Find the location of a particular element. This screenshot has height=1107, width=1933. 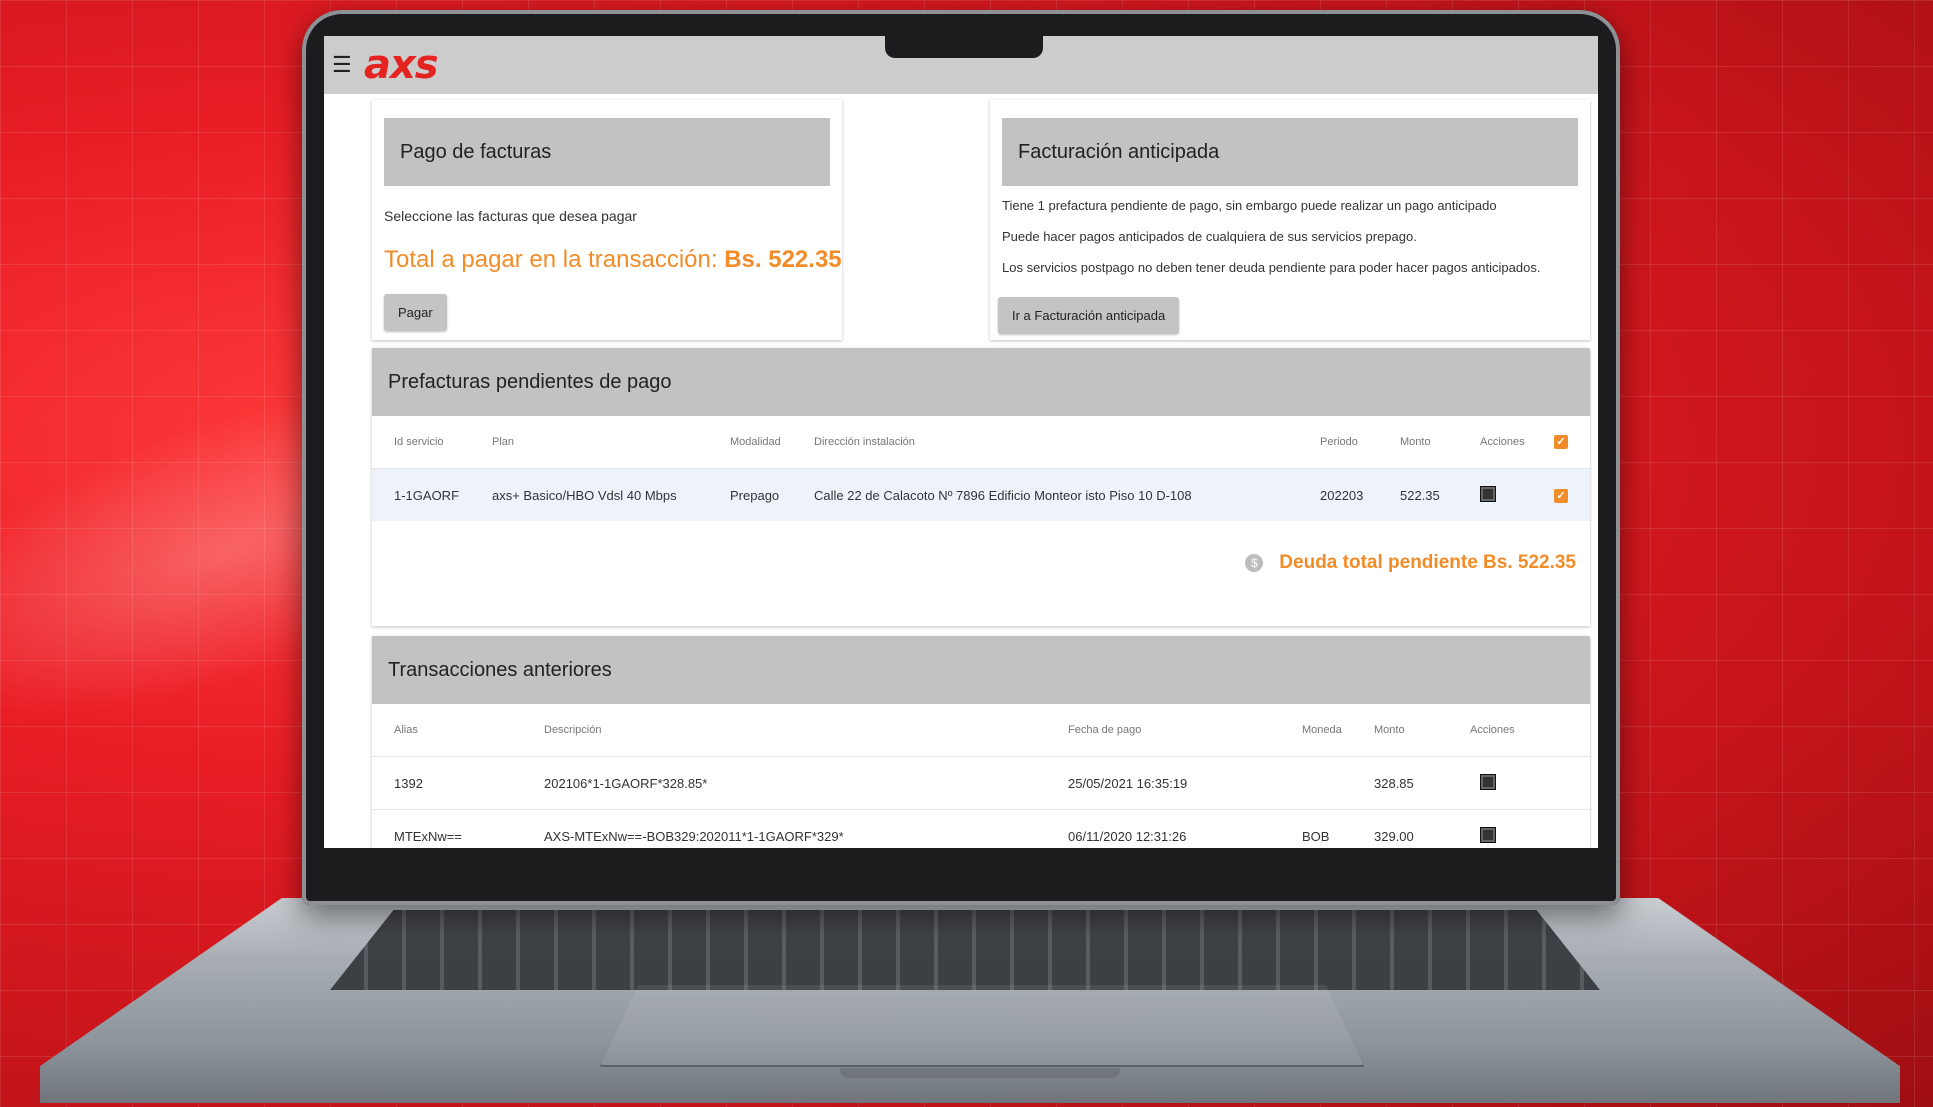

prefacturas-title: Prefacturas pendientes de pago is located at coordinates (981, 382).